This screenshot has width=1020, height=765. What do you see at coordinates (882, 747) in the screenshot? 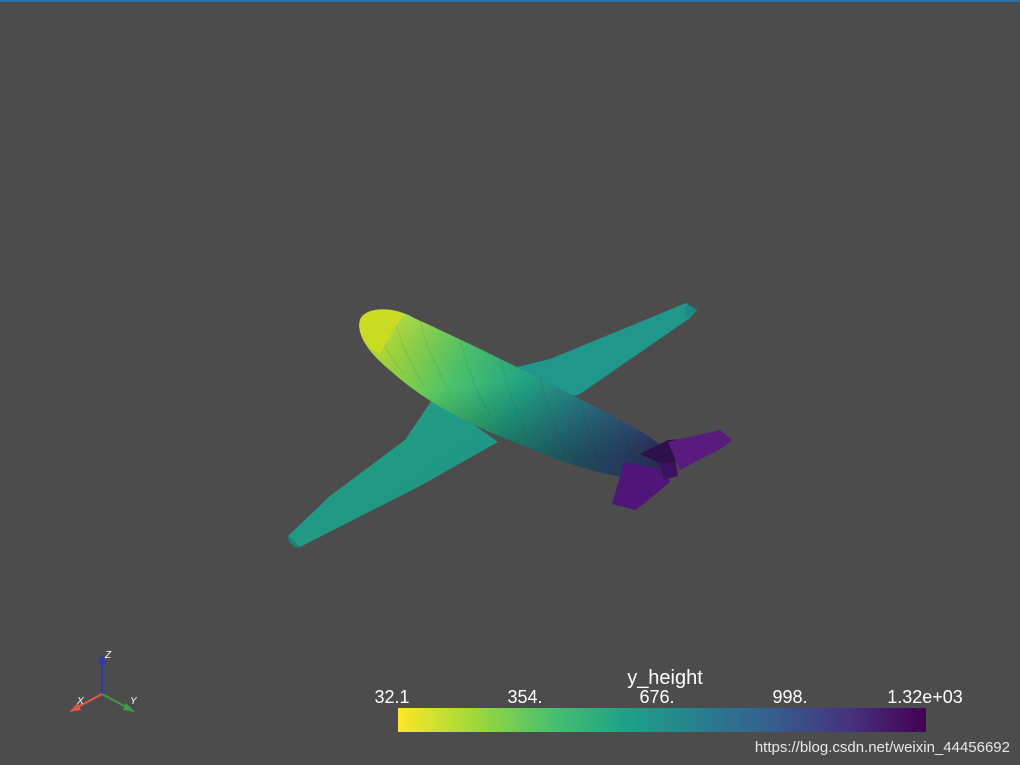
I see `watermark-text: https://blog.csdn.net/weixin_44456692` at bounding box center [882, 747].